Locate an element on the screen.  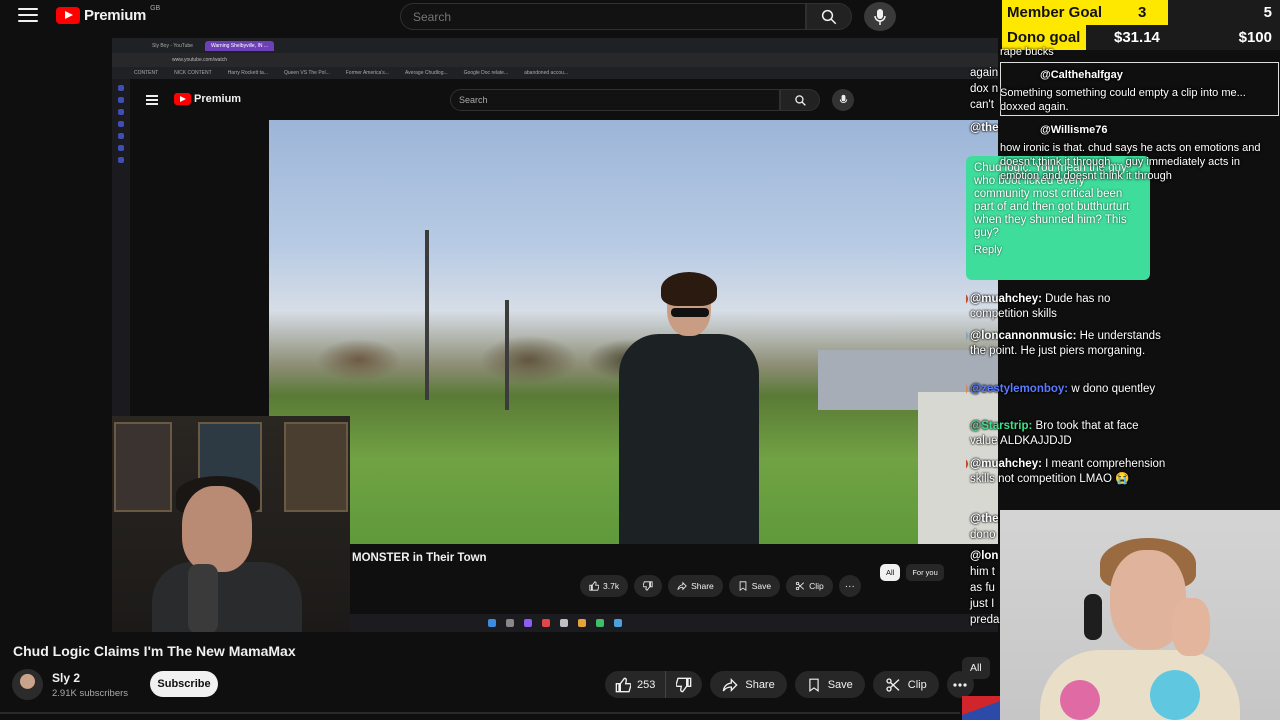
bookmark: CONTENT is located at coordinates (146, 73).